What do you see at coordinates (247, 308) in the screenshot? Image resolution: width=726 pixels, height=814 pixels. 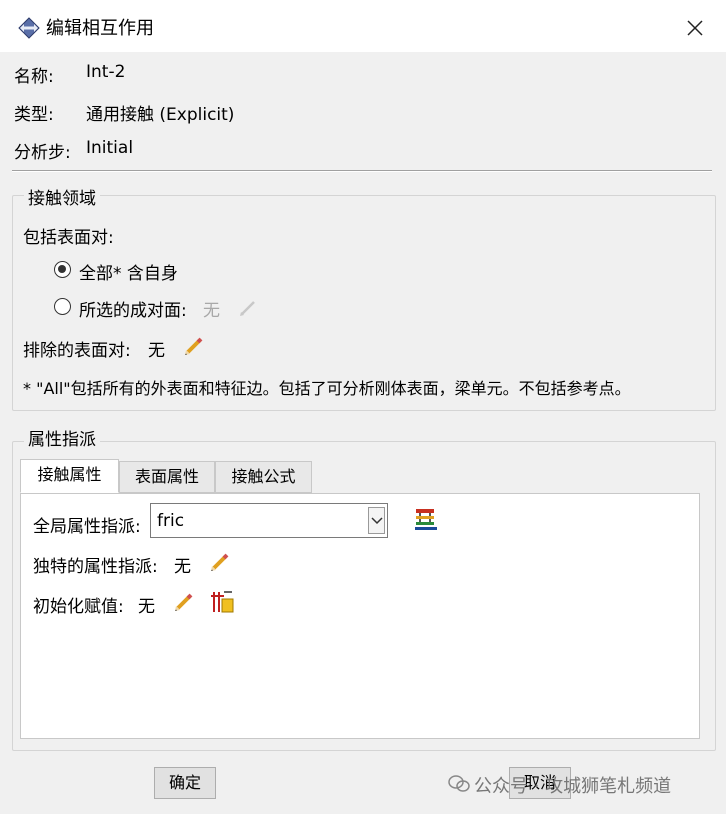 I see `edit-pencil-icon-disabled` at bounding box center [247, 308].